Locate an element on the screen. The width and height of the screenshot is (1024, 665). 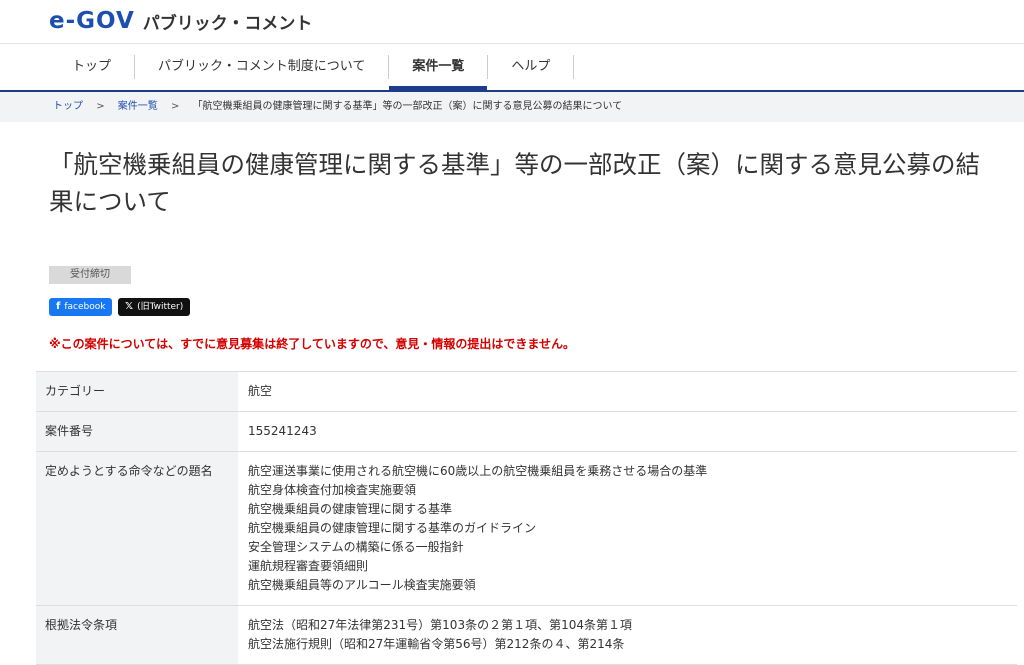
row-label: 案件番号 is located at coordinates (137, 431).